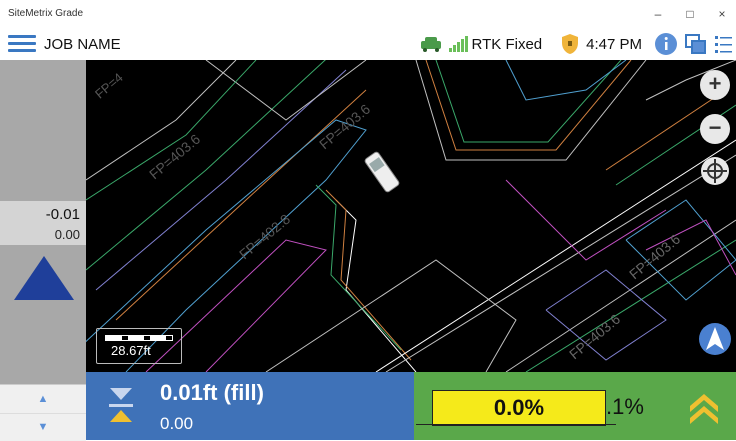 Image resolution: width=736 pixels, height=441 pixels. Describe the element at coordinates (715, 339) in the screenshot. I see `compass-icon` at that location.